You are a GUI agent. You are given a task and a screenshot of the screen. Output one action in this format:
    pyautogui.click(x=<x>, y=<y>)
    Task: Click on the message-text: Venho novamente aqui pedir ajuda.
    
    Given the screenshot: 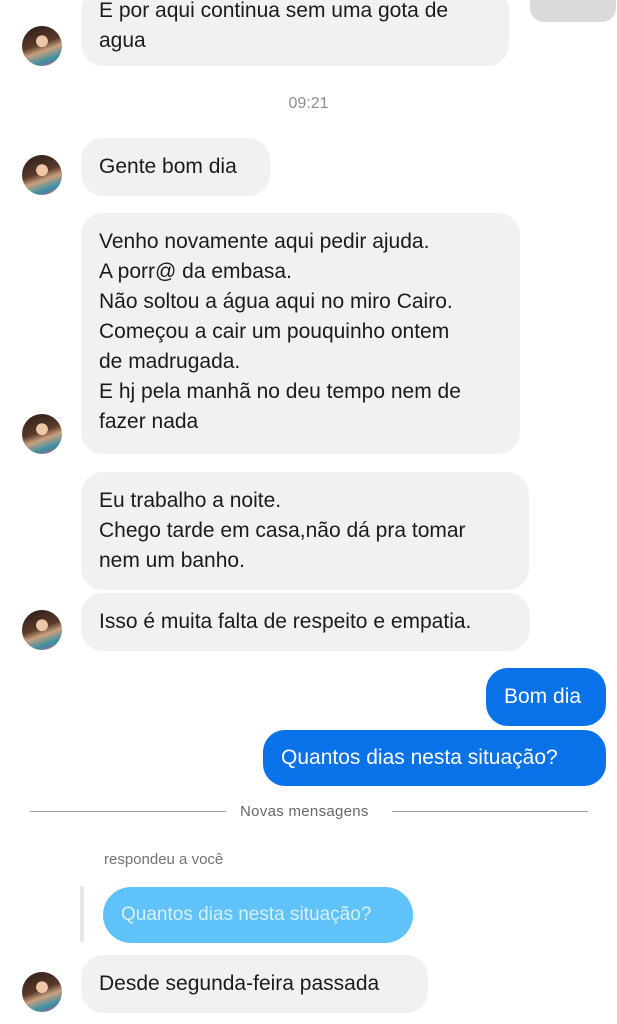 What is the action you would take?
    pyautogui.click(x=264, y=241)
    